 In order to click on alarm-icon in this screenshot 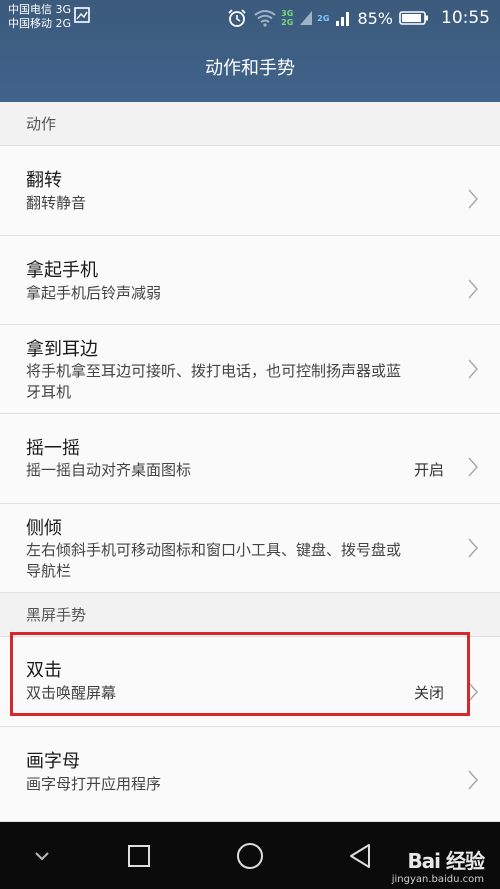, I will do `click(237, 18)`.